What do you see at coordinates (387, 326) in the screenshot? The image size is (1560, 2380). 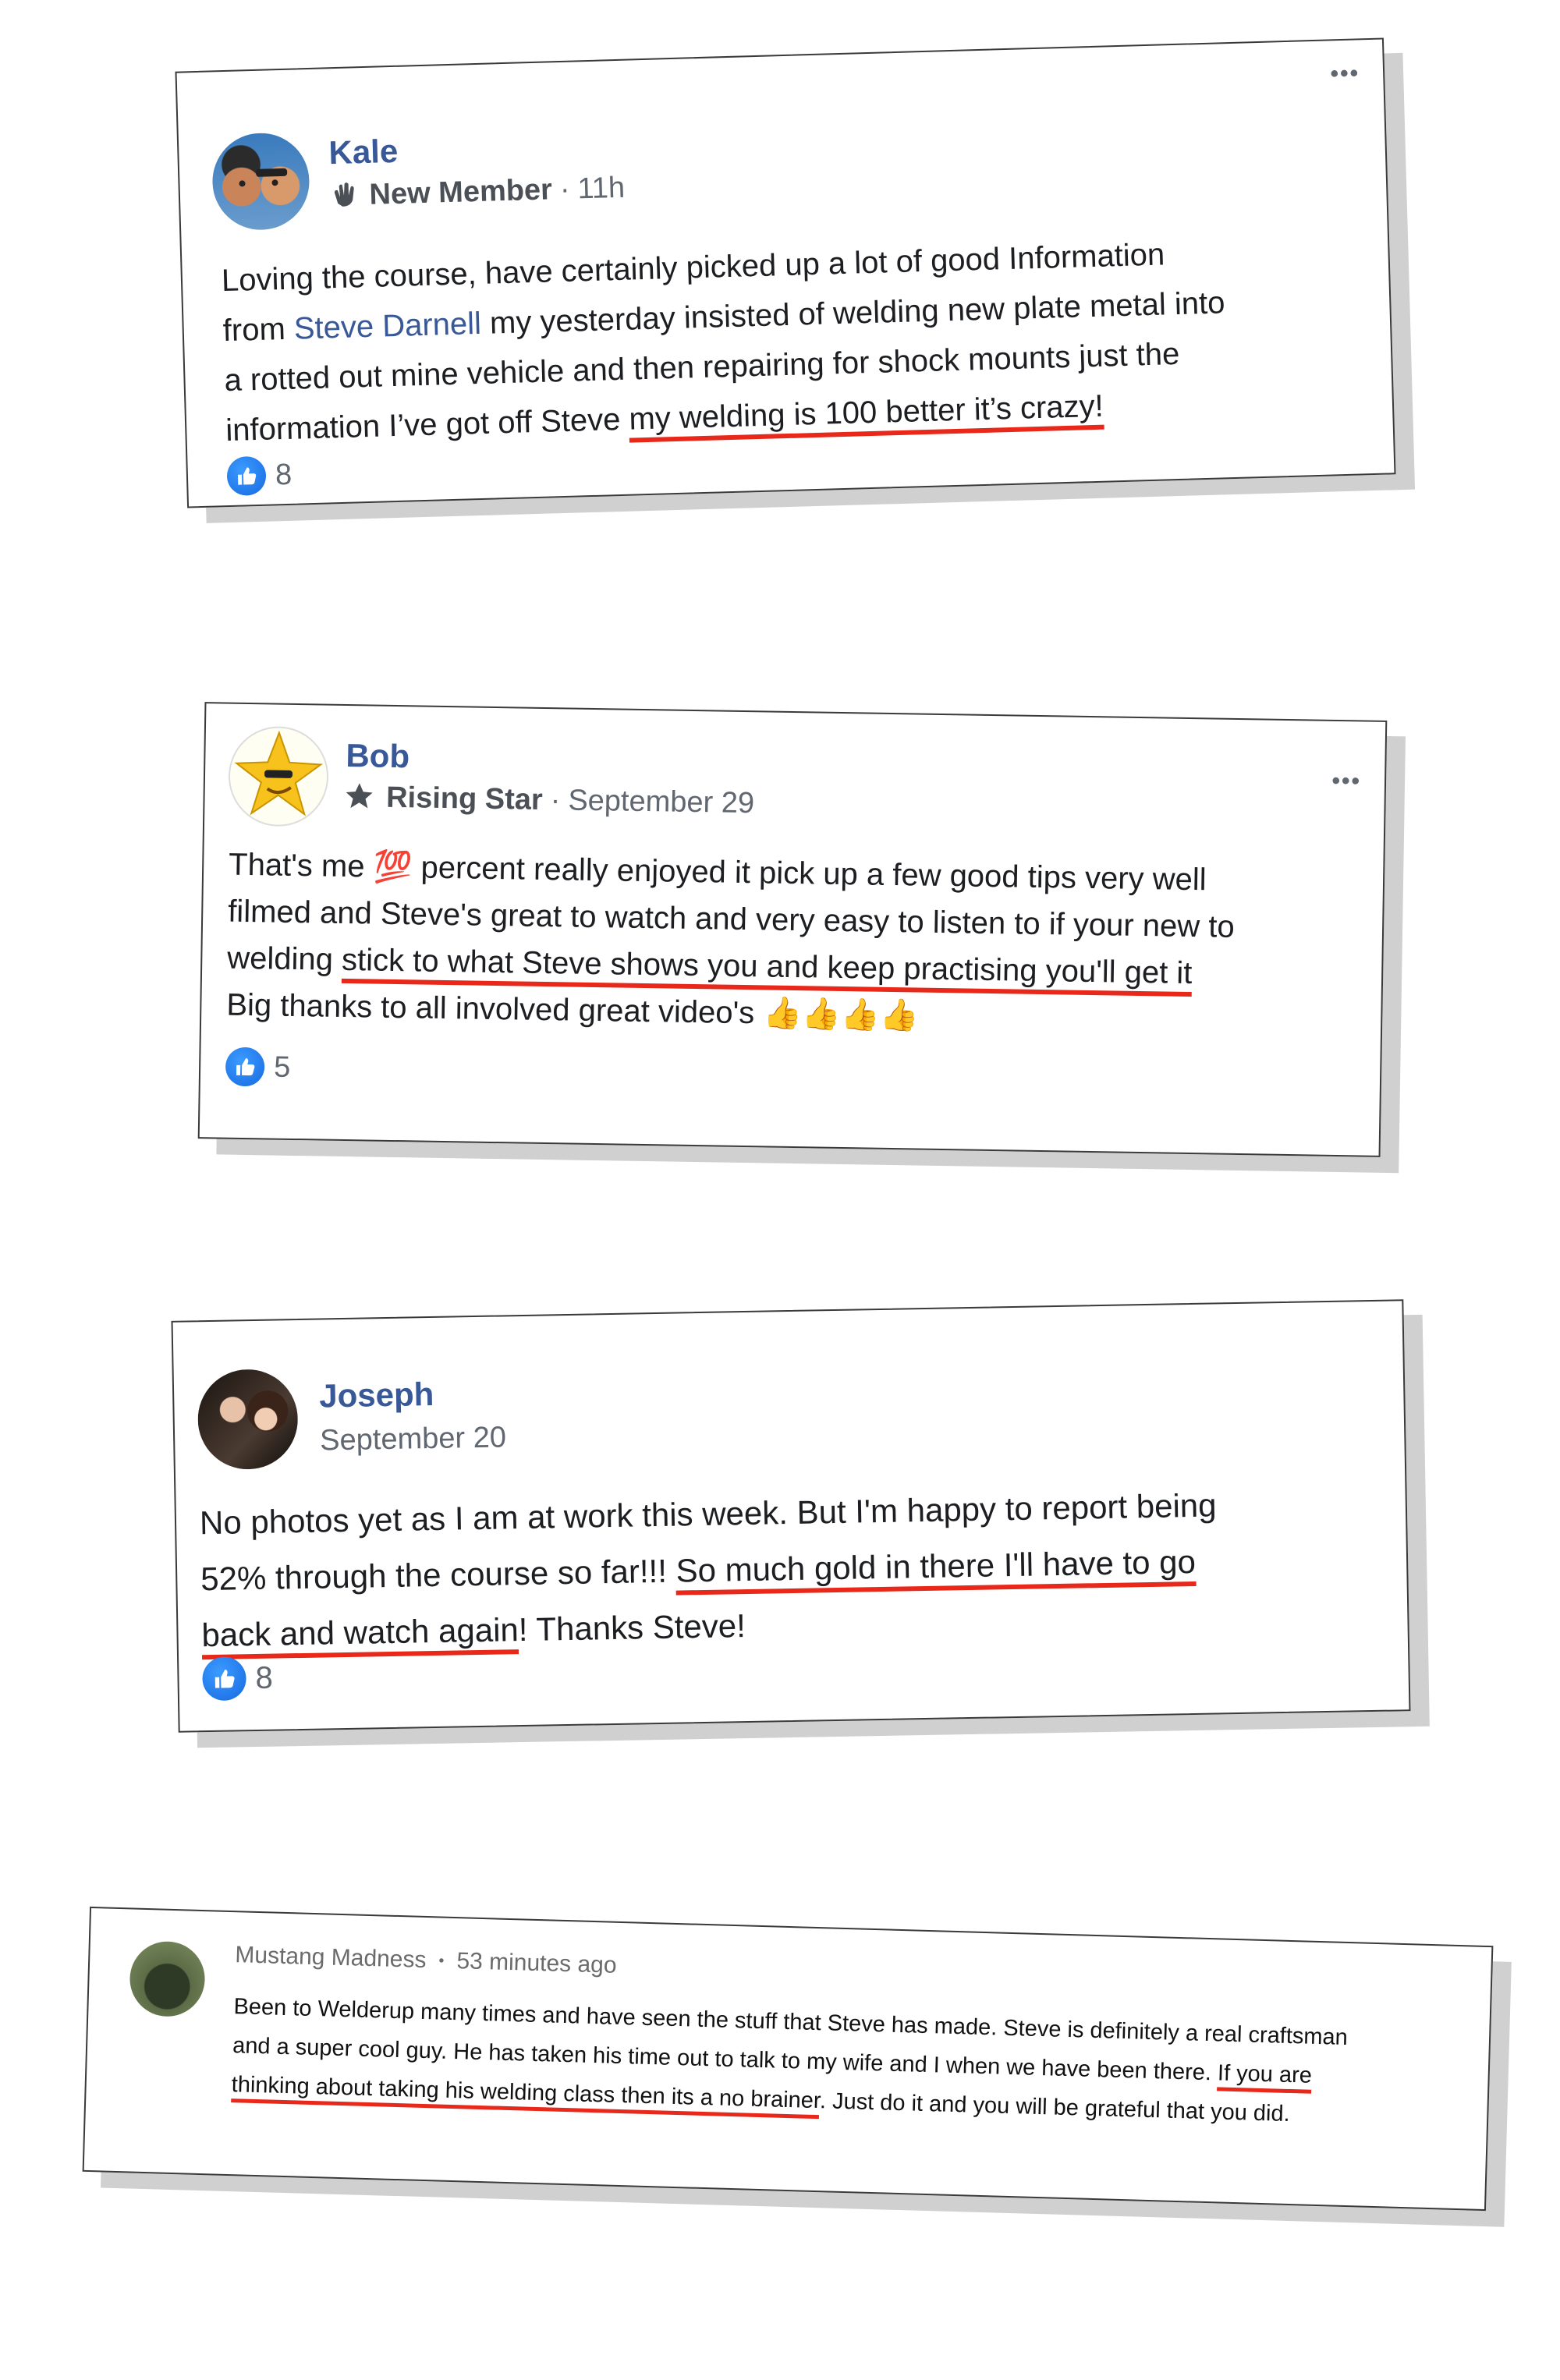 I see `mention-link: Steve Darnell` at bounding box center [387, 326].